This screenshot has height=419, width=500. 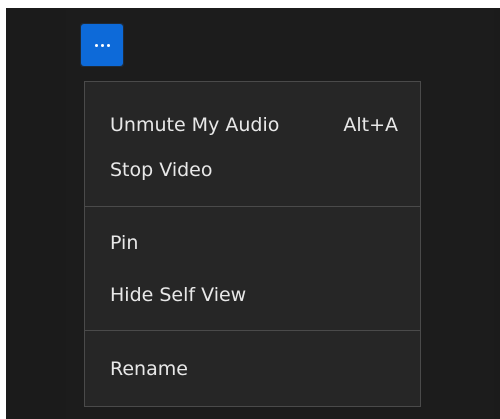 What do you see at coordinates (370, 125) in the screenshot?
I see `menu-item-shortcut: Alt+A` at bounding box center [370, 125].